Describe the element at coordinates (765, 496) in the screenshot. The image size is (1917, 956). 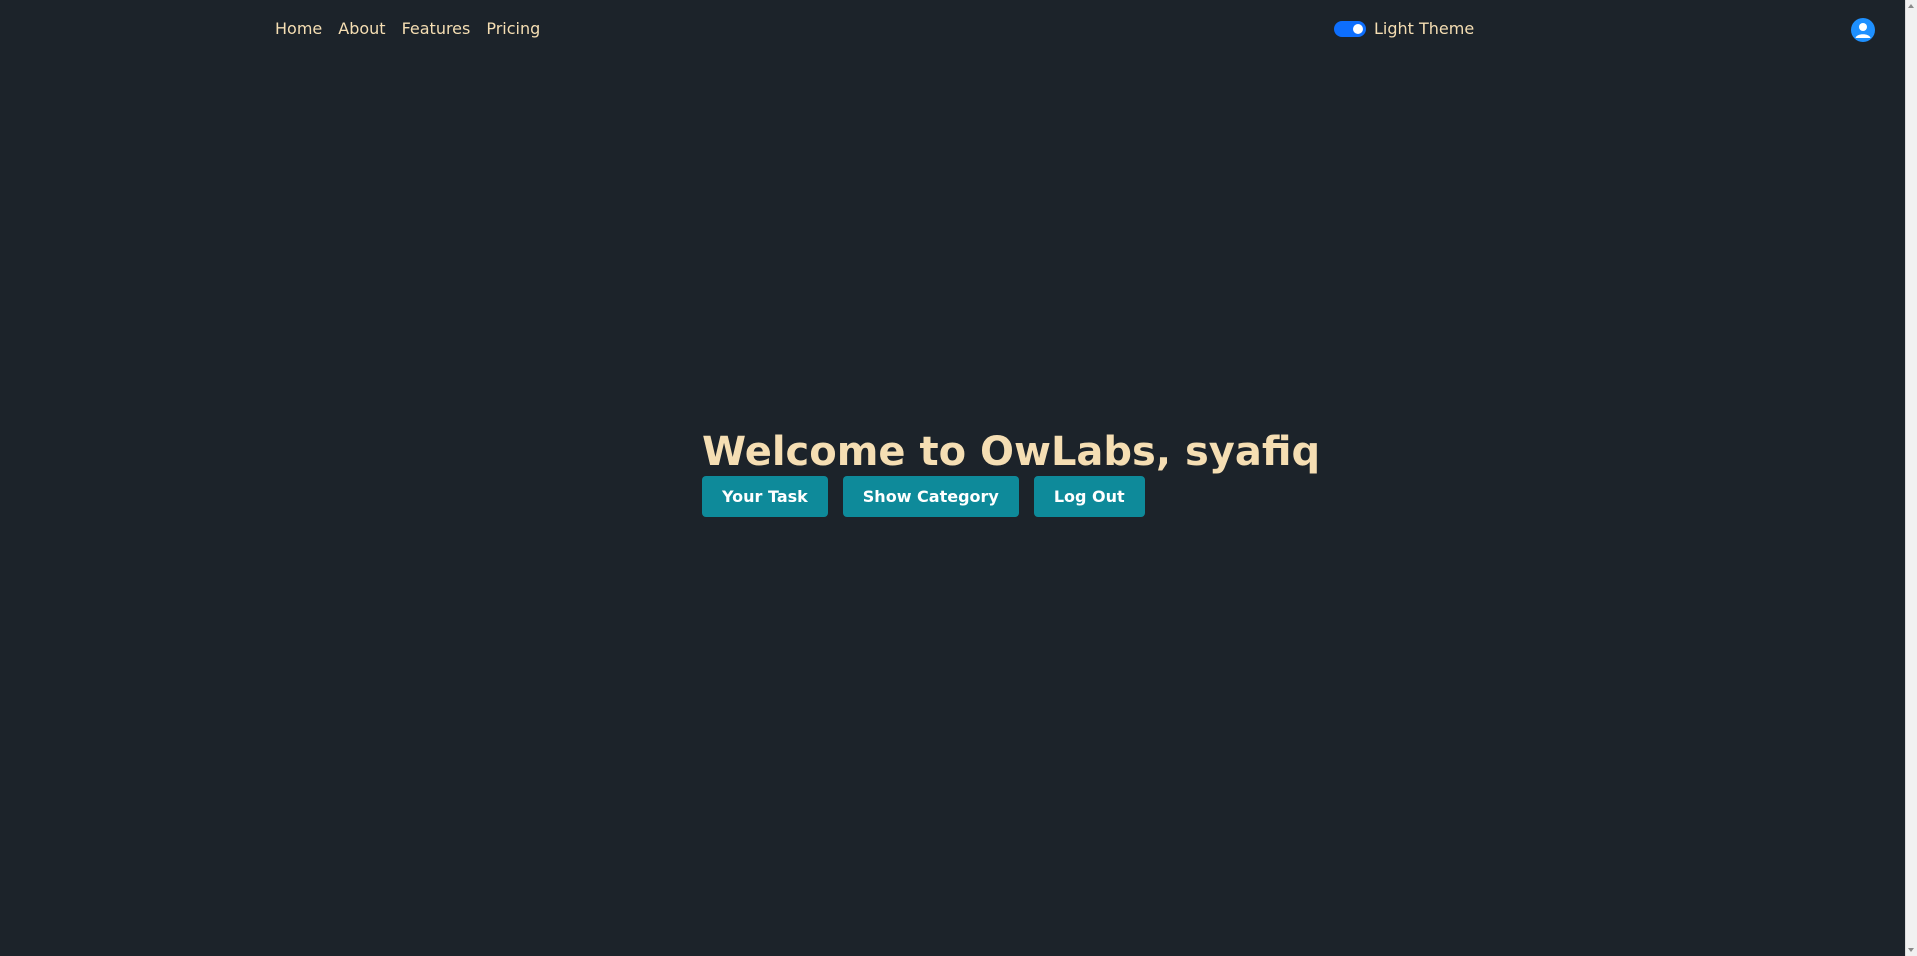
I see `your-task-button: Your Task` at that location.